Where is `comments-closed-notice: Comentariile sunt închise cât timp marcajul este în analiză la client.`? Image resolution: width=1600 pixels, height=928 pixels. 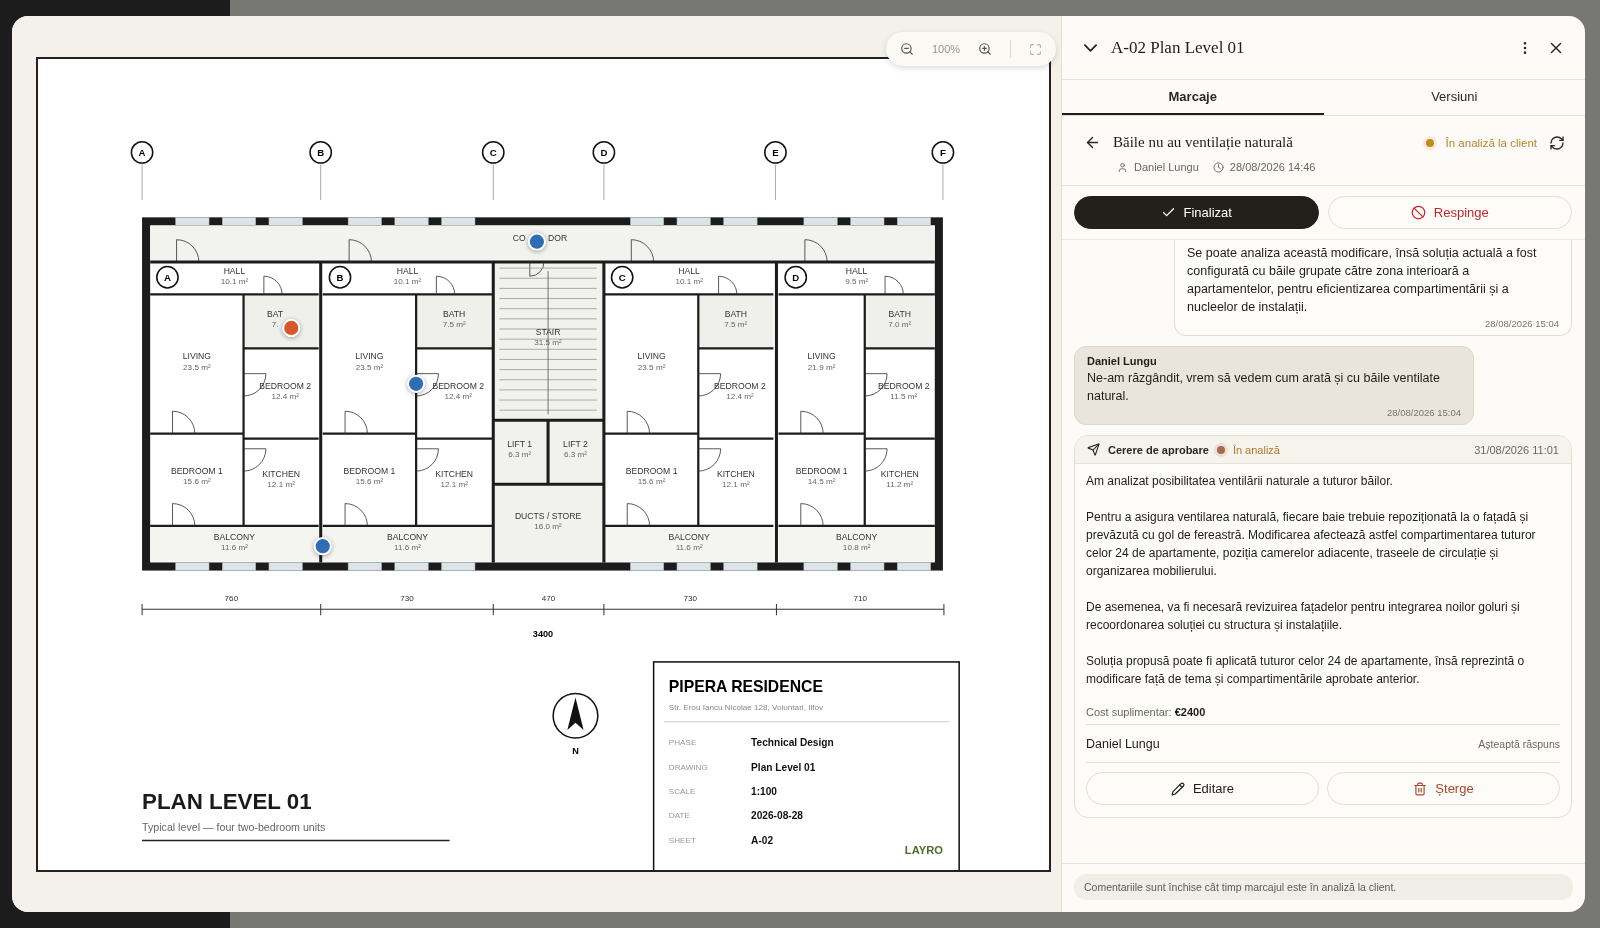 comments-closed-notice: Comentariile sunt închise cât timp marcajul este în analiză la client. is located at coordinates (1323, 887).